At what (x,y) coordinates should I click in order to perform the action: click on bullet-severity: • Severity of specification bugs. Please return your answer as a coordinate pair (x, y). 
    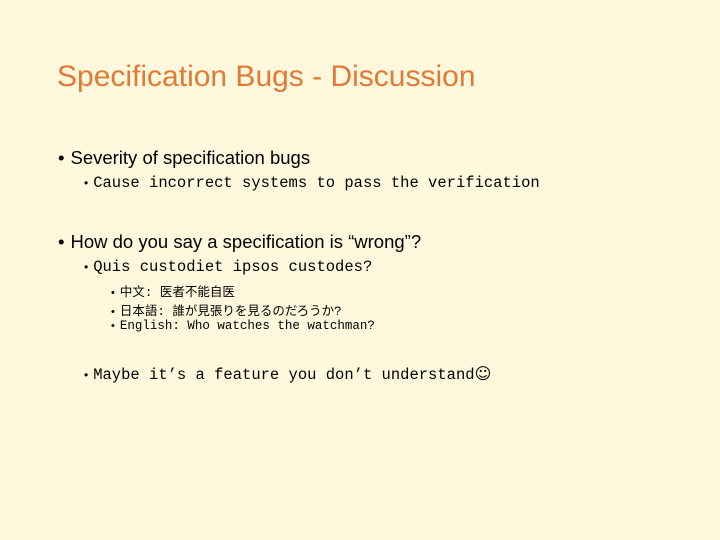
    Looking at the image, I should click on (184, 158).